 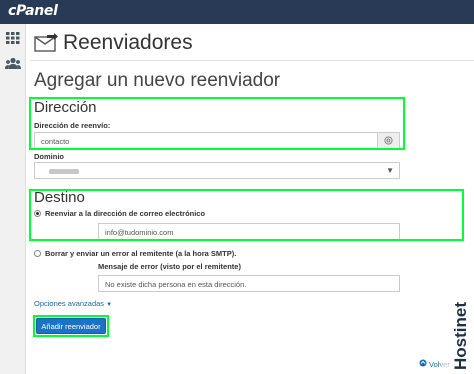 What do you see at coordinates (390, 170) in the screenshot?
I see `chevron-down-icon: ▼` at bounding box center [390, 170].